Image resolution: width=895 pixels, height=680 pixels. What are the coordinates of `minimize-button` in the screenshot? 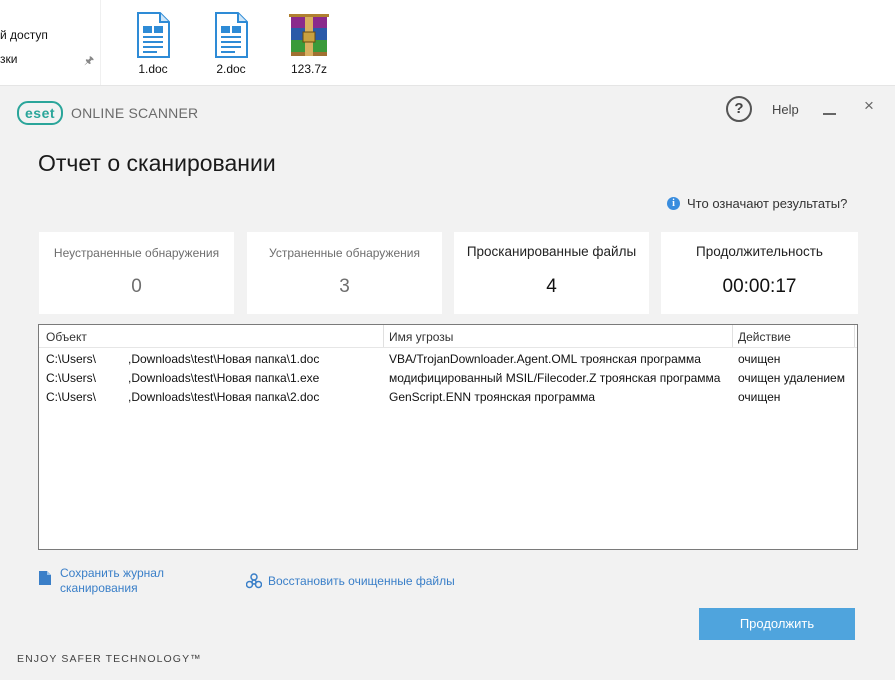 It's located at (830, 106).